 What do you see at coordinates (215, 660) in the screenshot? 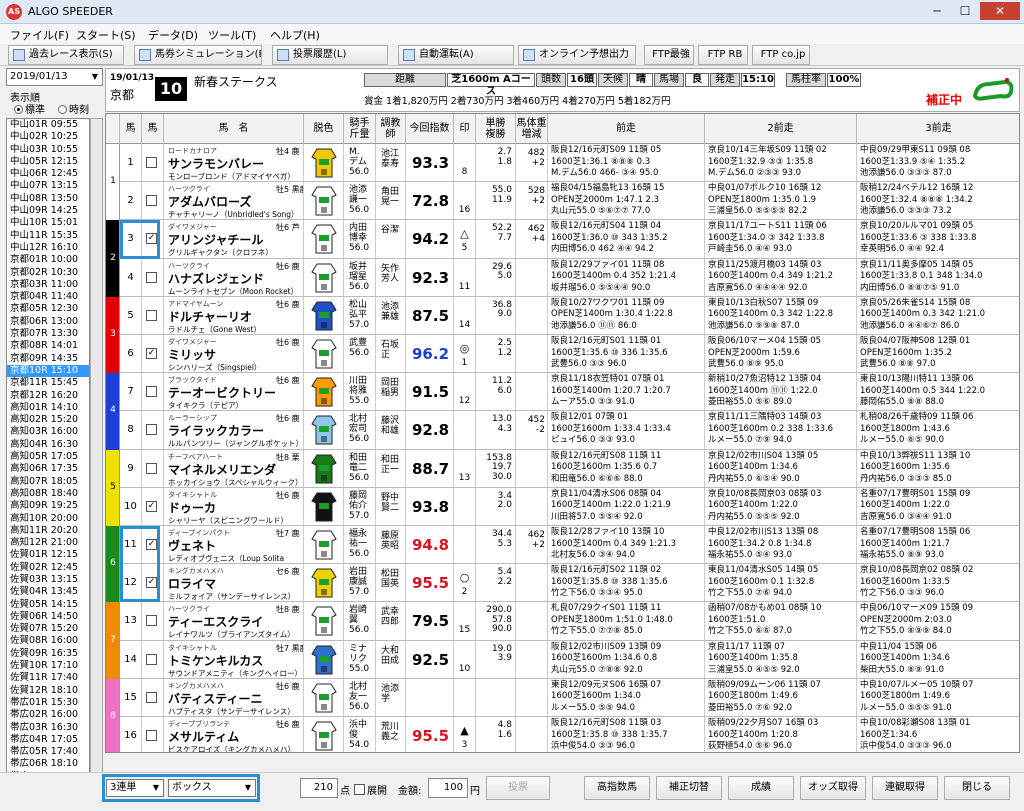
I see `horse-name: トミケンキルカス` at bounding box center [215, 660].